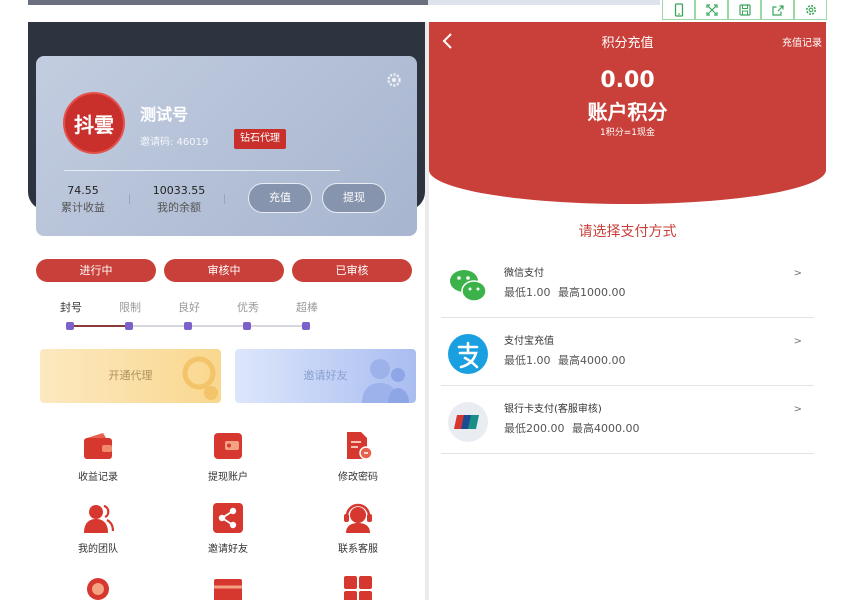  Describe the element at coordinates (468, 422) in the screenshot. I see `unionpay-icon` at that location.